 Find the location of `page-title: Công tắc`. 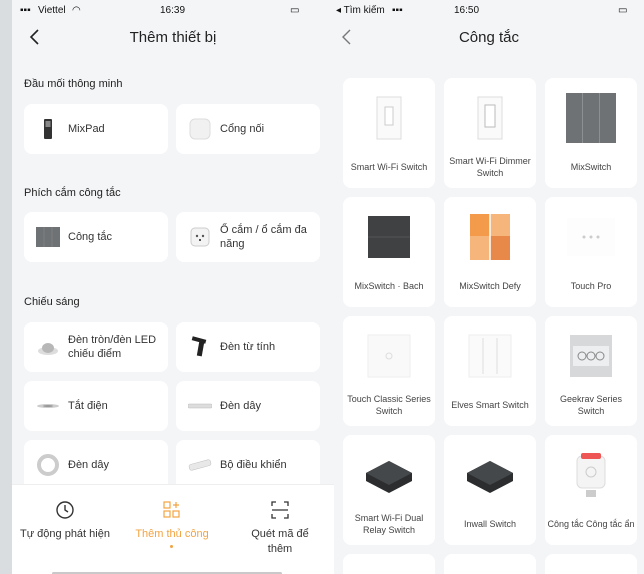

page-title: Công tắc is located at coordinates (489, 37).